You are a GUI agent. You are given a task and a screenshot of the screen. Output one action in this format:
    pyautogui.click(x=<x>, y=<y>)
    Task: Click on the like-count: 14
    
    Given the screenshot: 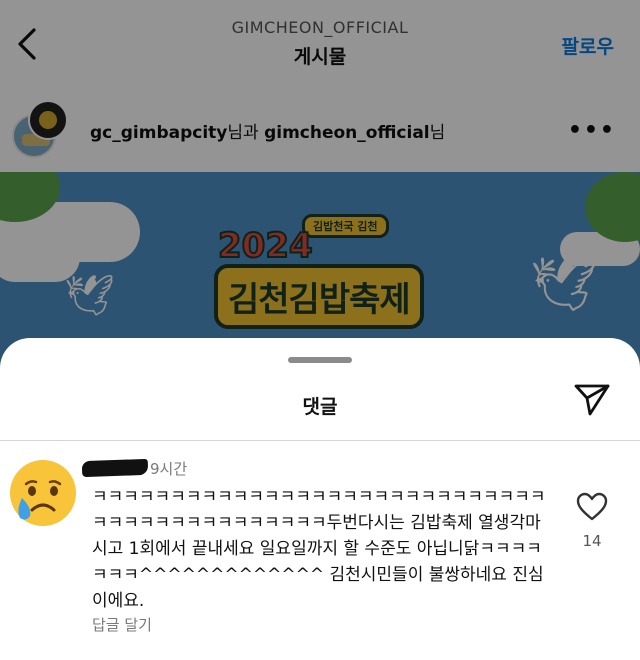 What is the action you would take?
    pyautogui.click(x=592, y=541)
    